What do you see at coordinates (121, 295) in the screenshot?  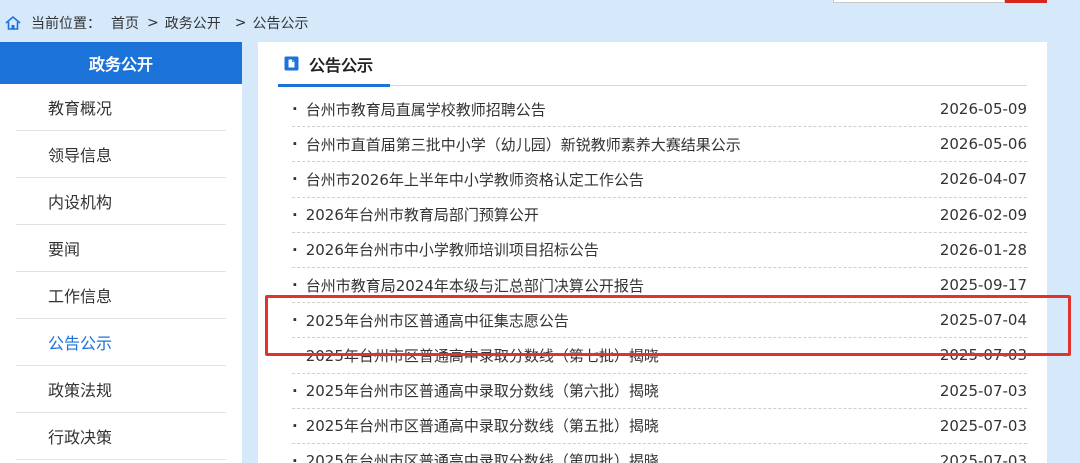 I see `sidebar-item-work-info: 工作信息` at bounding box center [121, 295].